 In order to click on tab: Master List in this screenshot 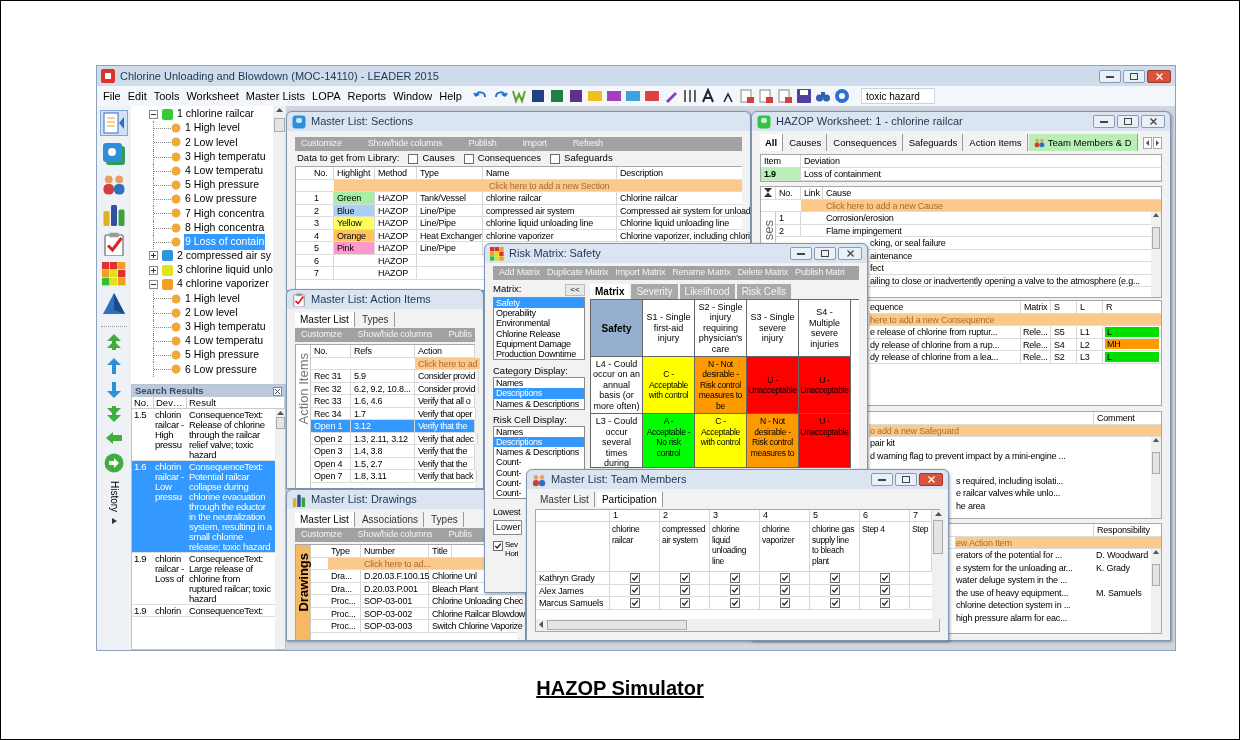, I will do `click(325, 319)`.